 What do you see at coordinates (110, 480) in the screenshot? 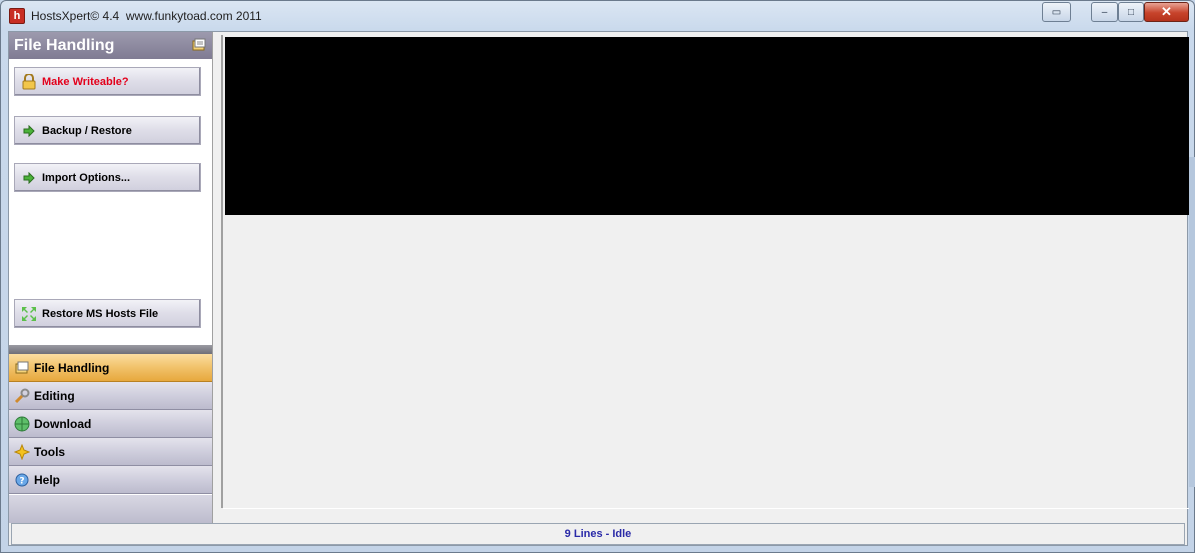
I see `nav-item-help: ? Help` at bounding box center [110, 480].